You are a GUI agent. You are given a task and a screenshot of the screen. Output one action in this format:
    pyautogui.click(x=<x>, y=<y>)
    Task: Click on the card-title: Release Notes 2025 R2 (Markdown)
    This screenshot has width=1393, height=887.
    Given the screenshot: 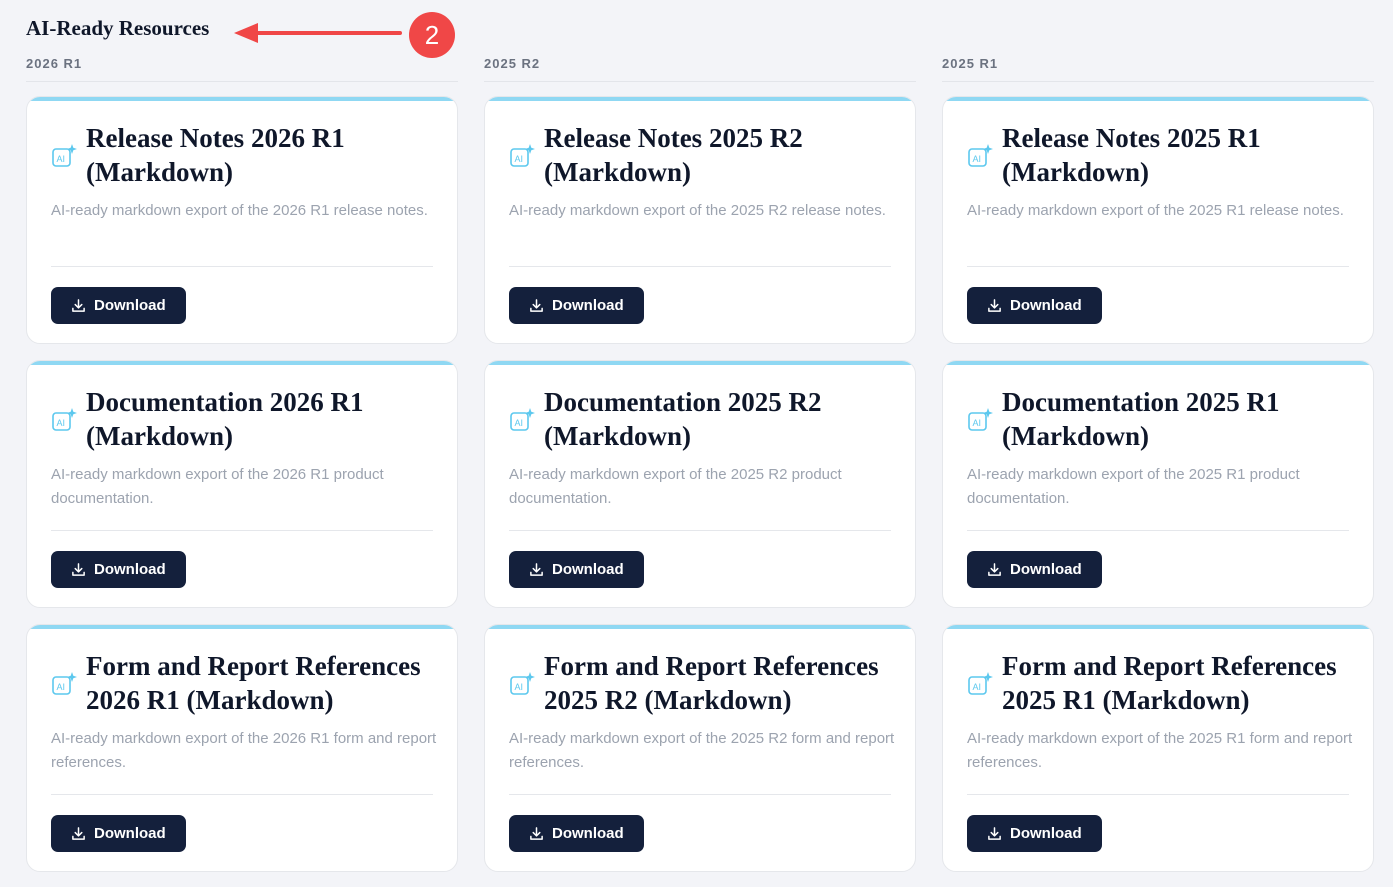 What is the action you would take?
    pyautogui.click(x=673, y=155)
    